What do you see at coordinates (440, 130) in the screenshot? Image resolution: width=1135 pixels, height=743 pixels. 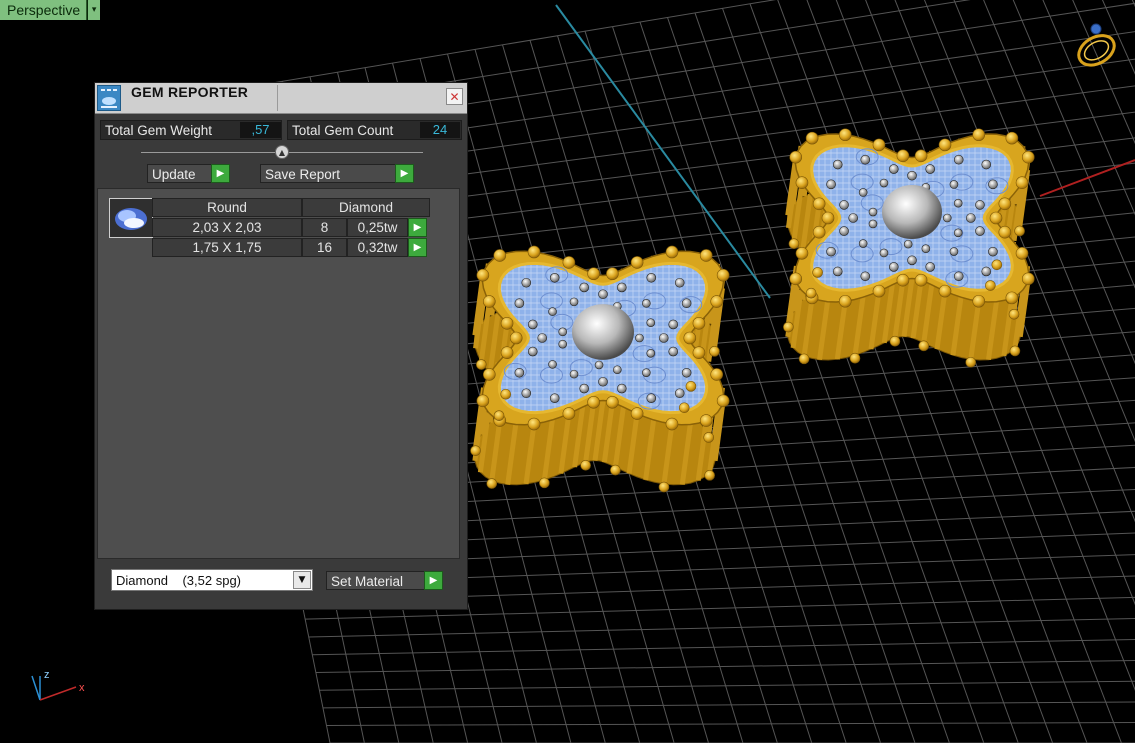 I see `total-count-value: 24` at bounding box center [440, 130].